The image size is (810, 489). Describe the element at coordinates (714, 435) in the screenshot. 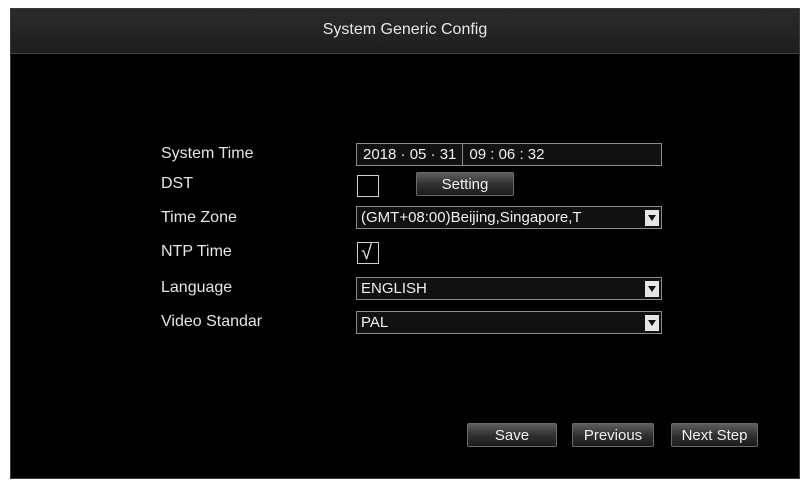

I see `next-step-button: Next Step` at that location.